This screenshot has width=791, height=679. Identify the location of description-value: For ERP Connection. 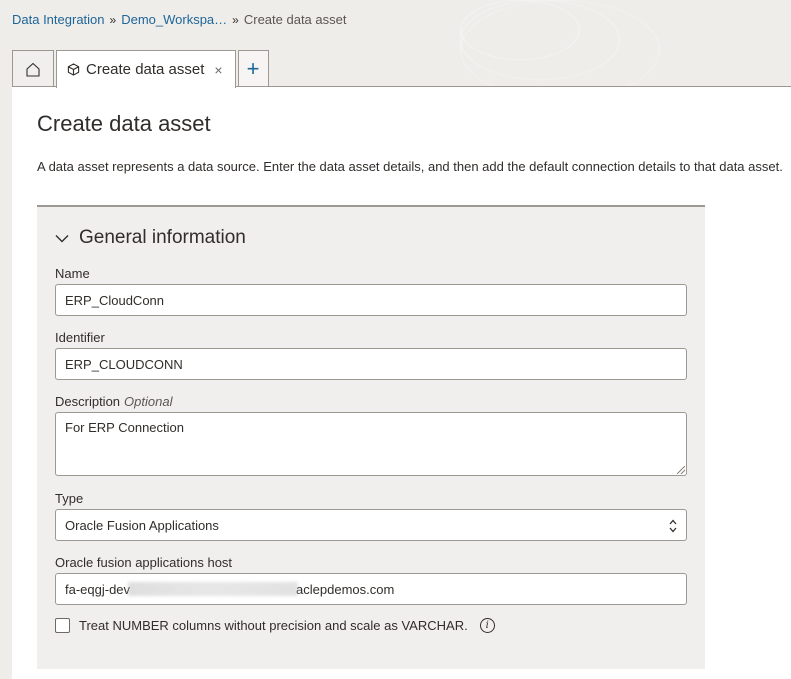
(124, 427).